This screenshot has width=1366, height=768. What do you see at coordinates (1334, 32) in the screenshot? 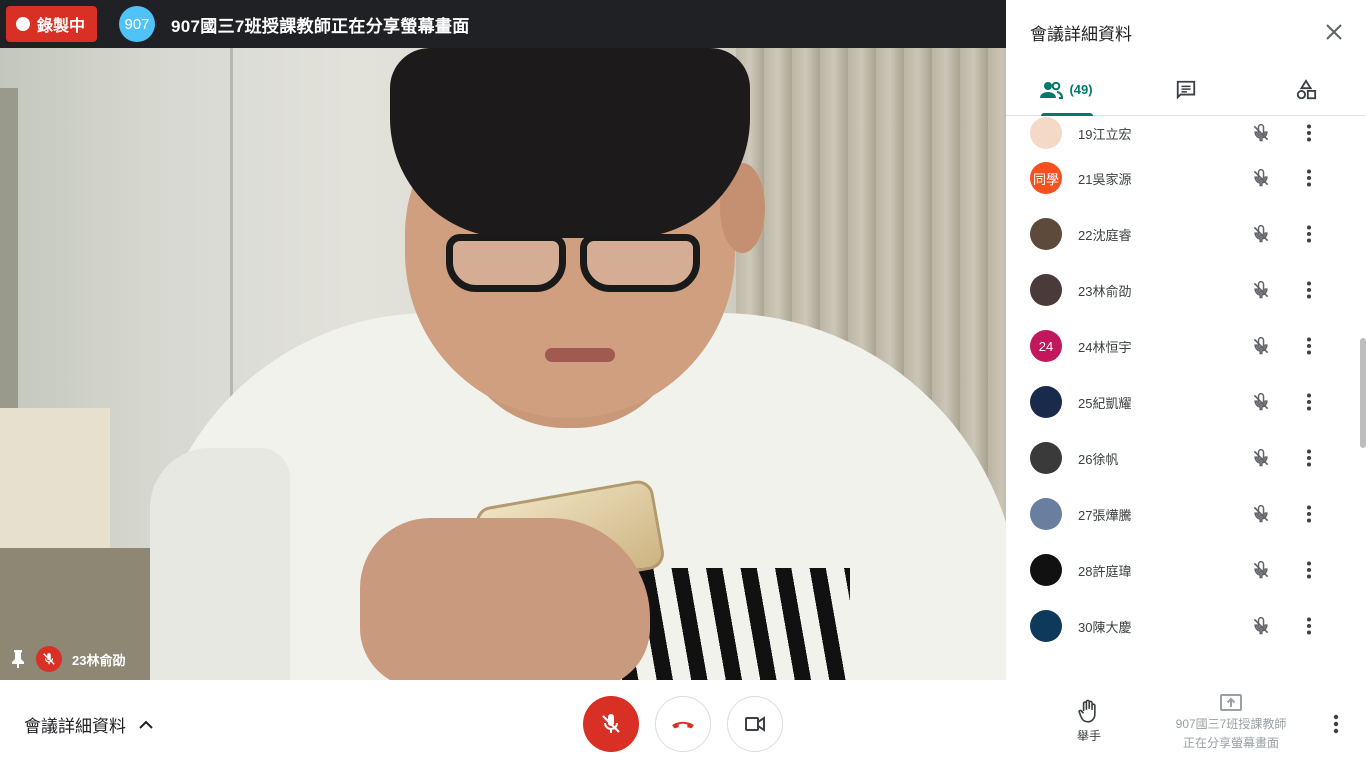
I see `close-icon` at bounding box center [1334, 32].